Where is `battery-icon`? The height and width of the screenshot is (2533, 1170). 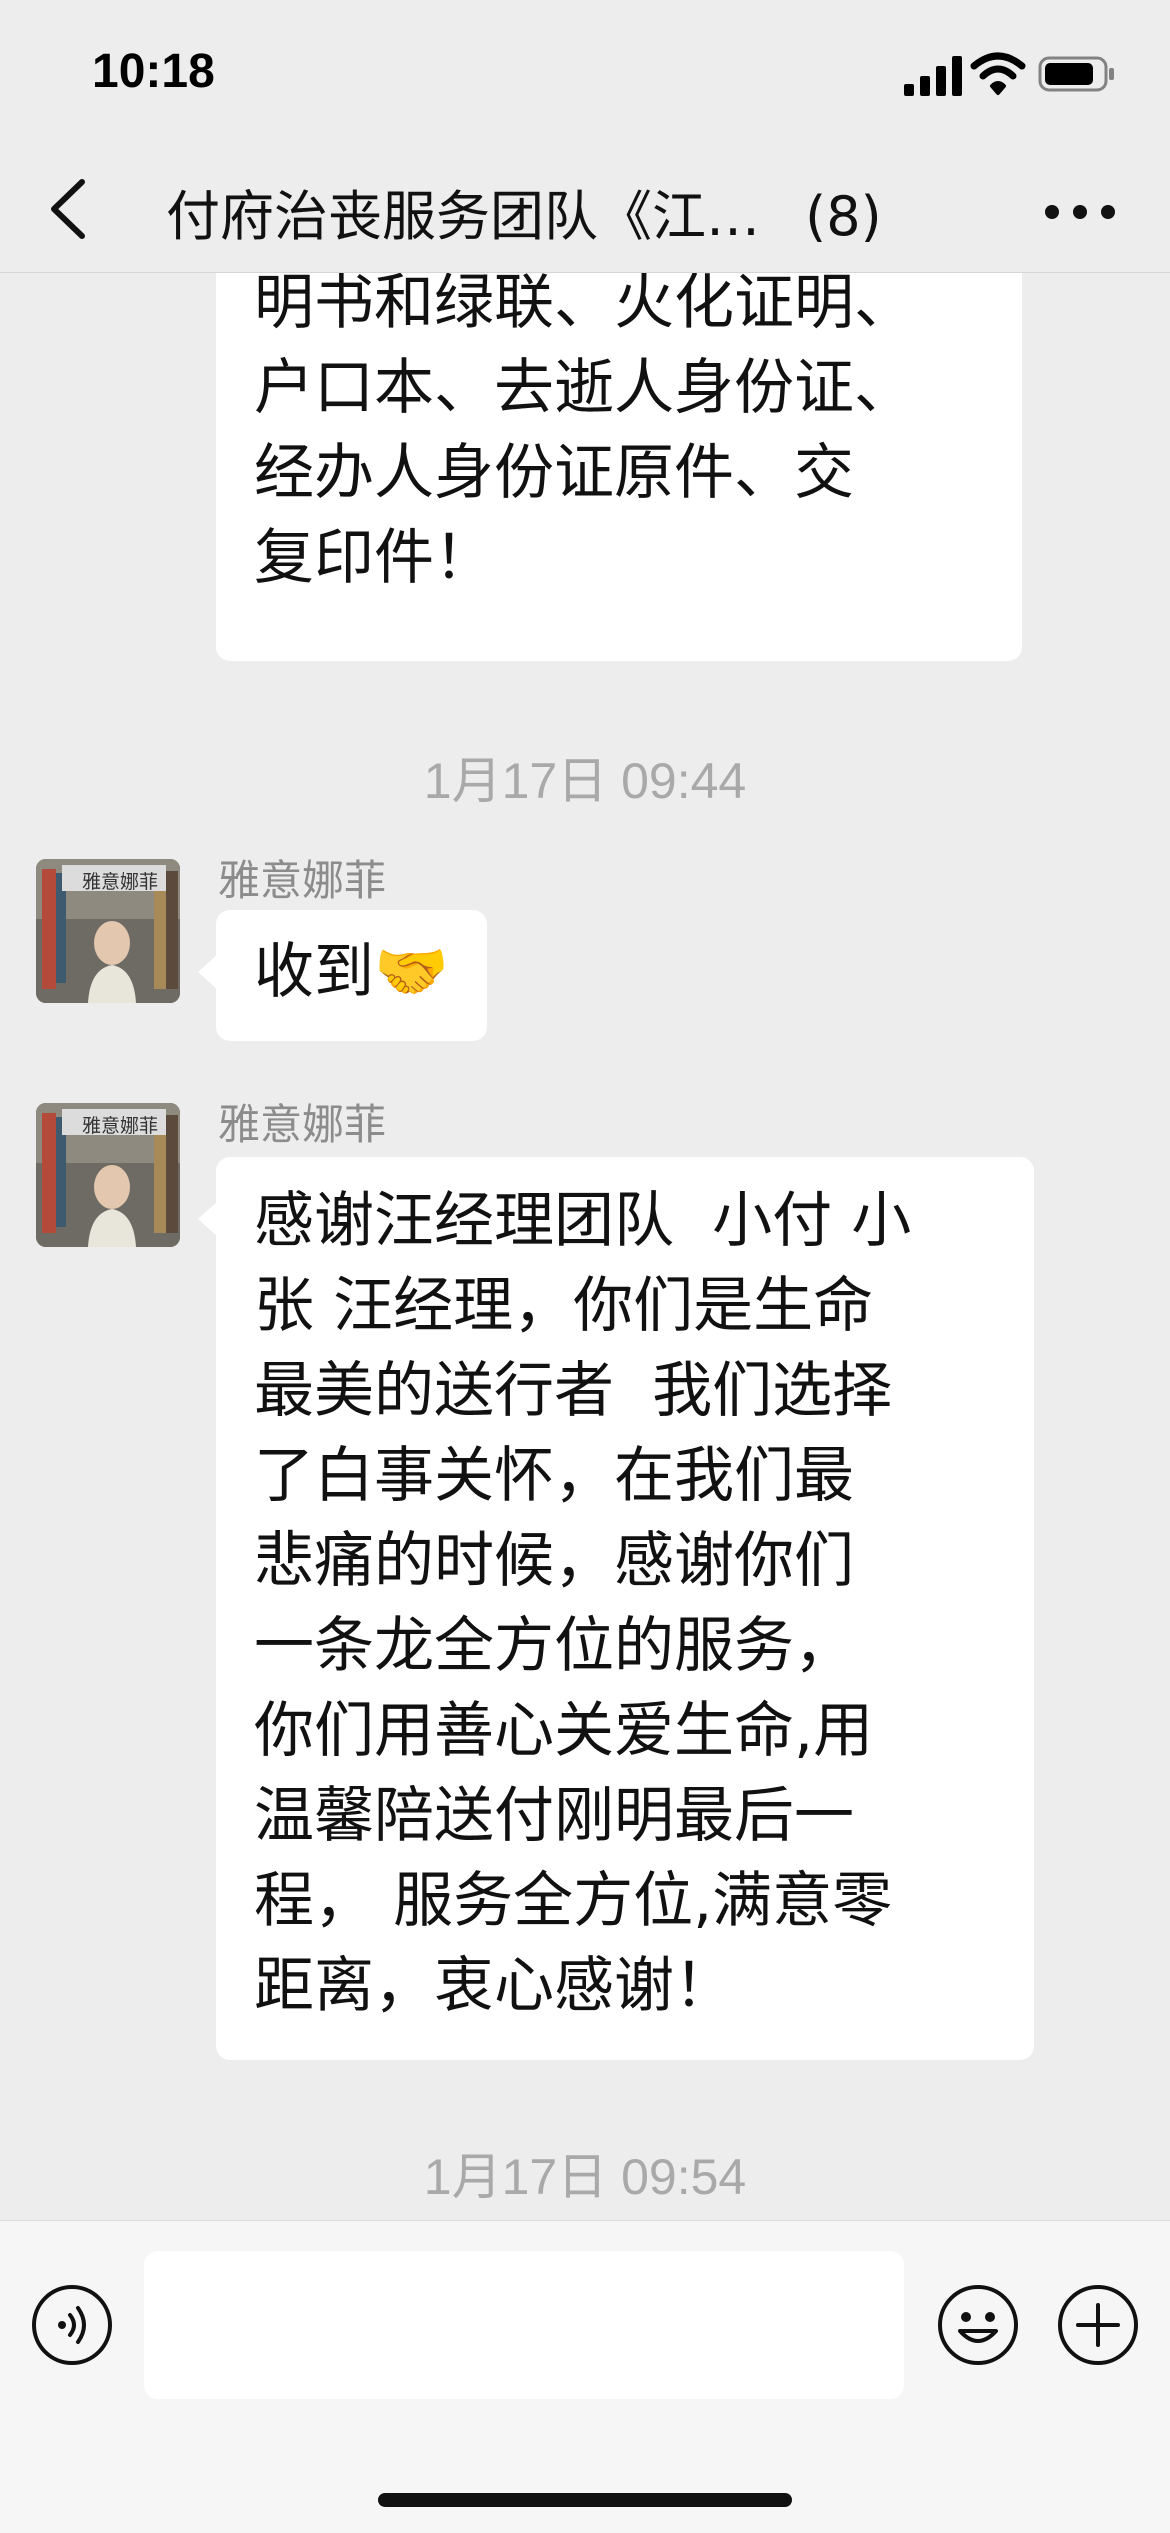 battery-icon is located at coordinates (1076, 74).